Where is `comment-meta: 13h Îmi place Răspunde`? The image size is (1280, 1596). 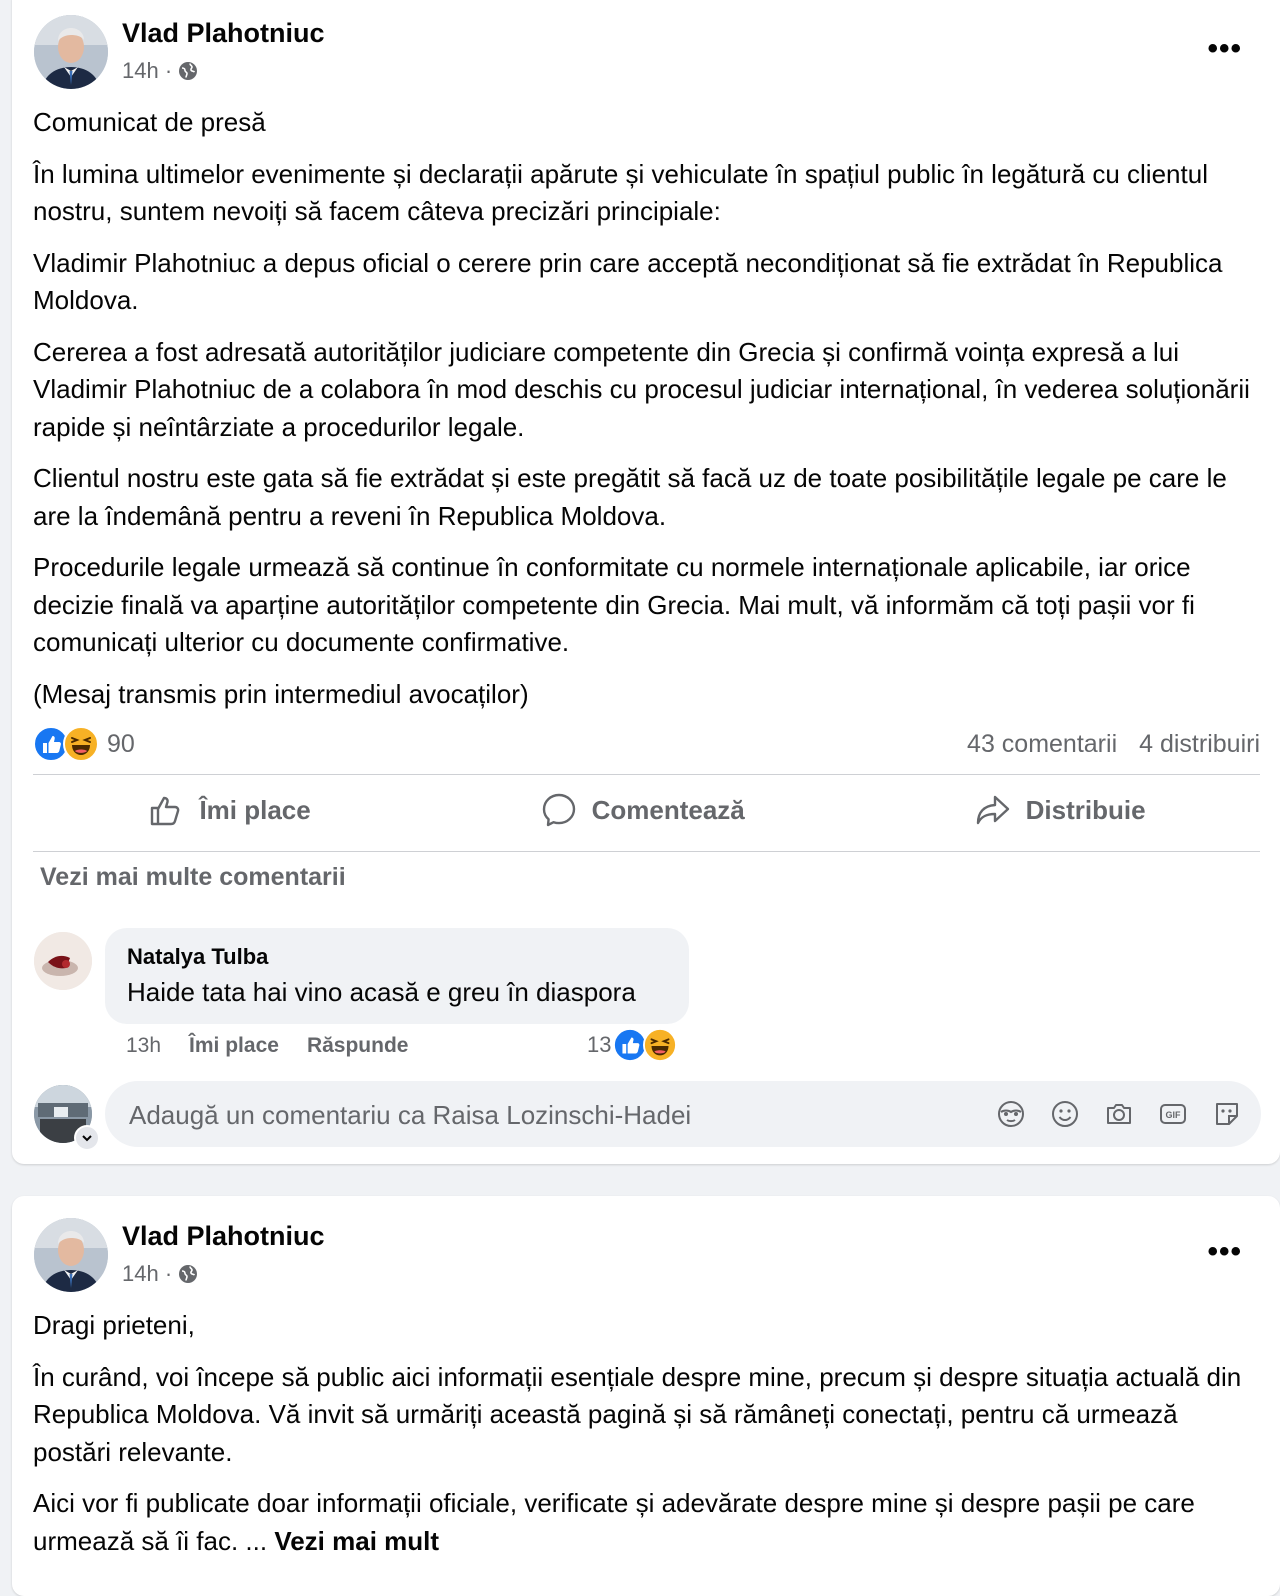
comment-meta: 13h Îmi place Răspunde is located at coordinates (267, 1046).